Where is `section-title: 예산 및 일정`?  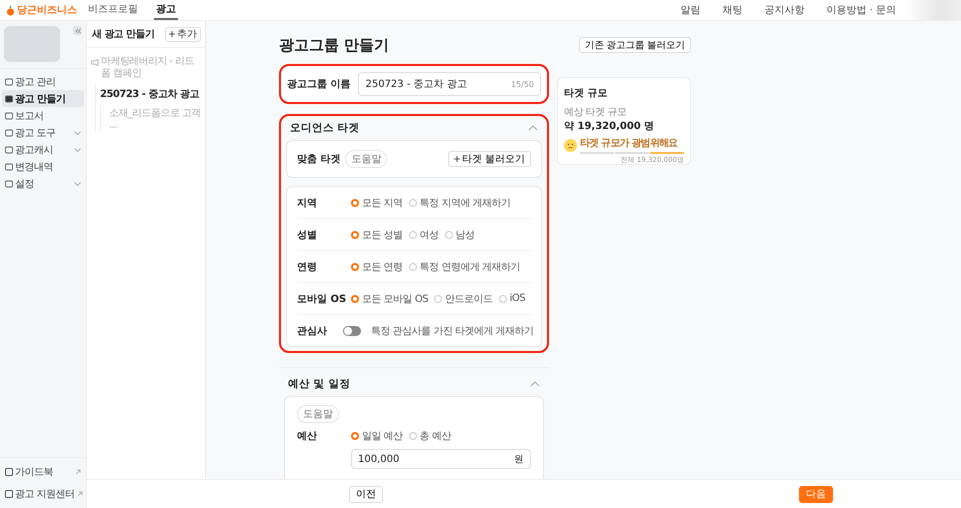
section-title: 예산 및 일정 is located at coordinates (319, 384).